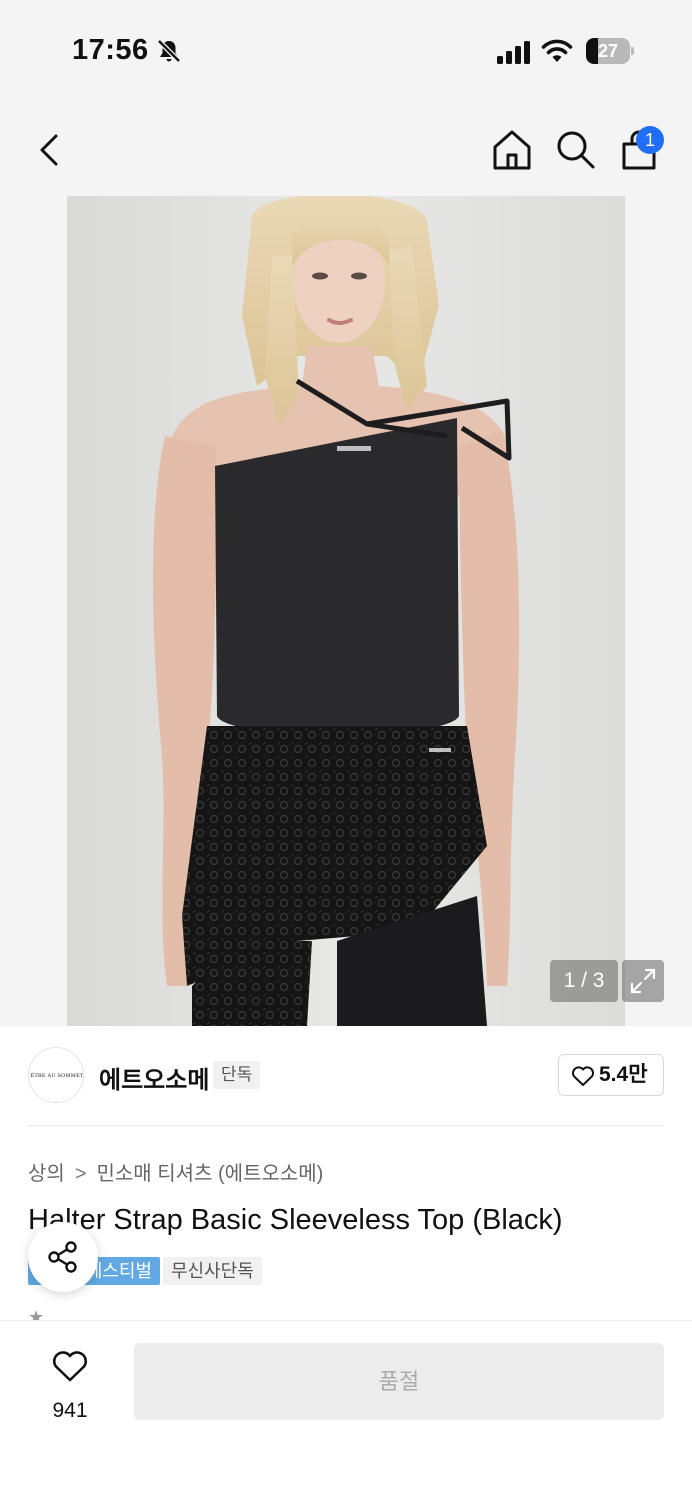  What do you see at coordinates (346, 1076) in the screenshot?
I see `brand-row: ÊTRE AU SOMMET 에트오소메 단독 5.4만` at bounding box center [346, 1076].